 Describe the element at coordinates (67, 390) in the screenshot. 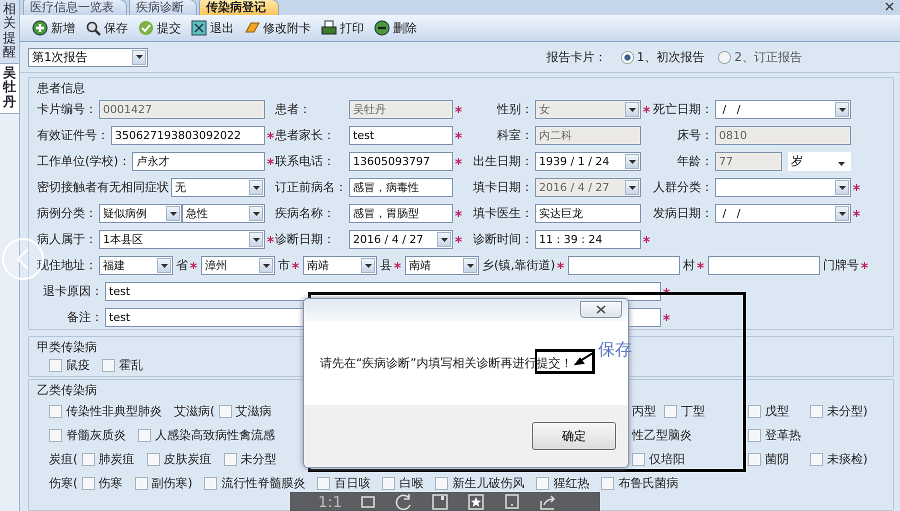

I see `group-title: 乙类传染病` at that location.